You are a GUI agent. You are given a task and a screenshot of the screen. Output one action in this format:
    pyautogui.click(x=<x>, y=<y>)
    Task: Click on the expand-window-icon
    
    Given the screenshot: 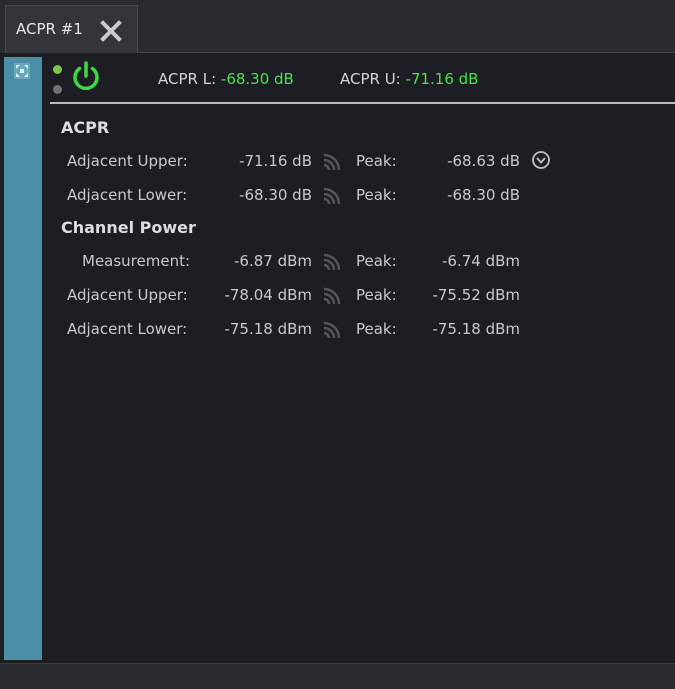 What is the action you would take?
    pyautogui.click(x=22, y=71)
    